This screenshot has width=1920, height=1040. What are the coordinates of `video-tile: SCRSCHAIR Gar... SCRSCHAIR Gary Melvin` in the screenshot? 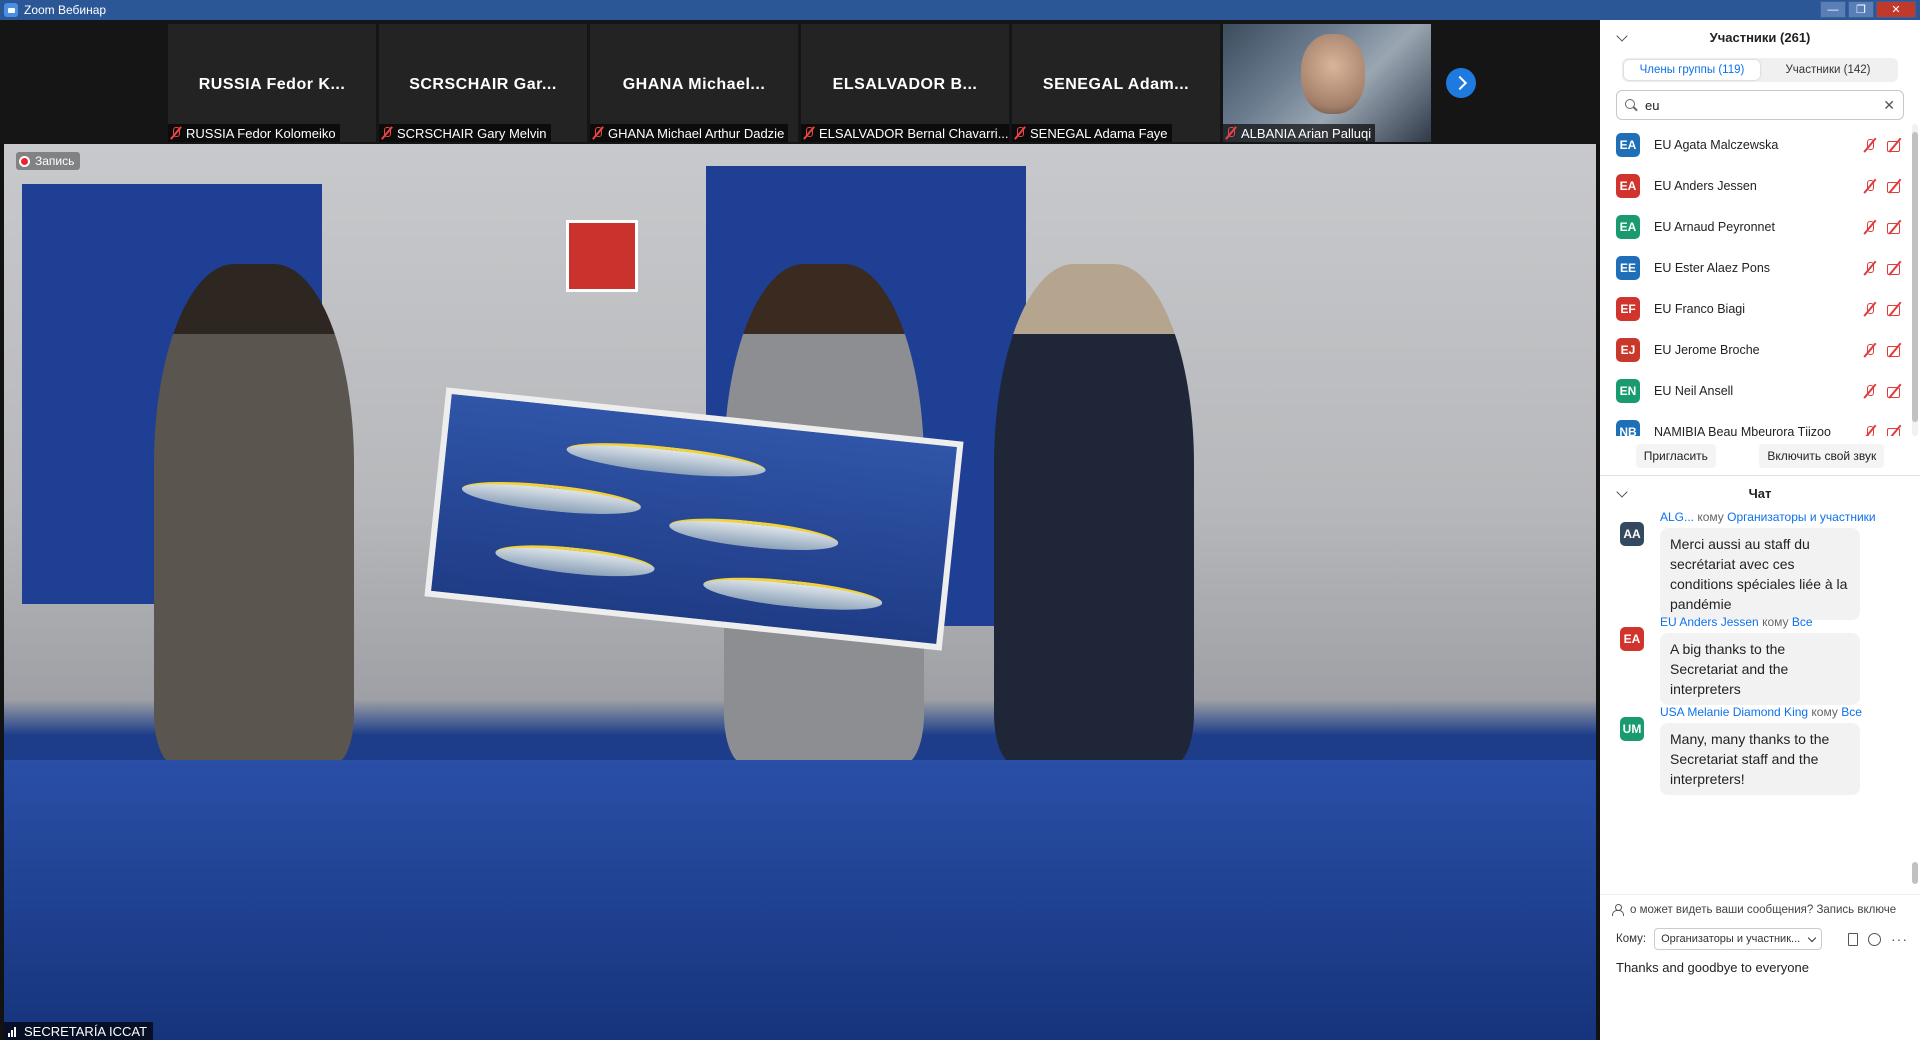 It's located at (483, 83).